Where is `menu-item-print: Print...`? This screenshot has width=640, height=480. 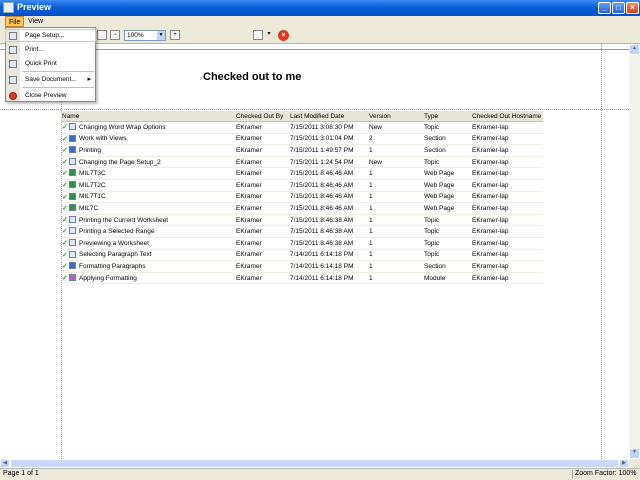 menu-item-print: Print... is located at coordinates (50, 49).